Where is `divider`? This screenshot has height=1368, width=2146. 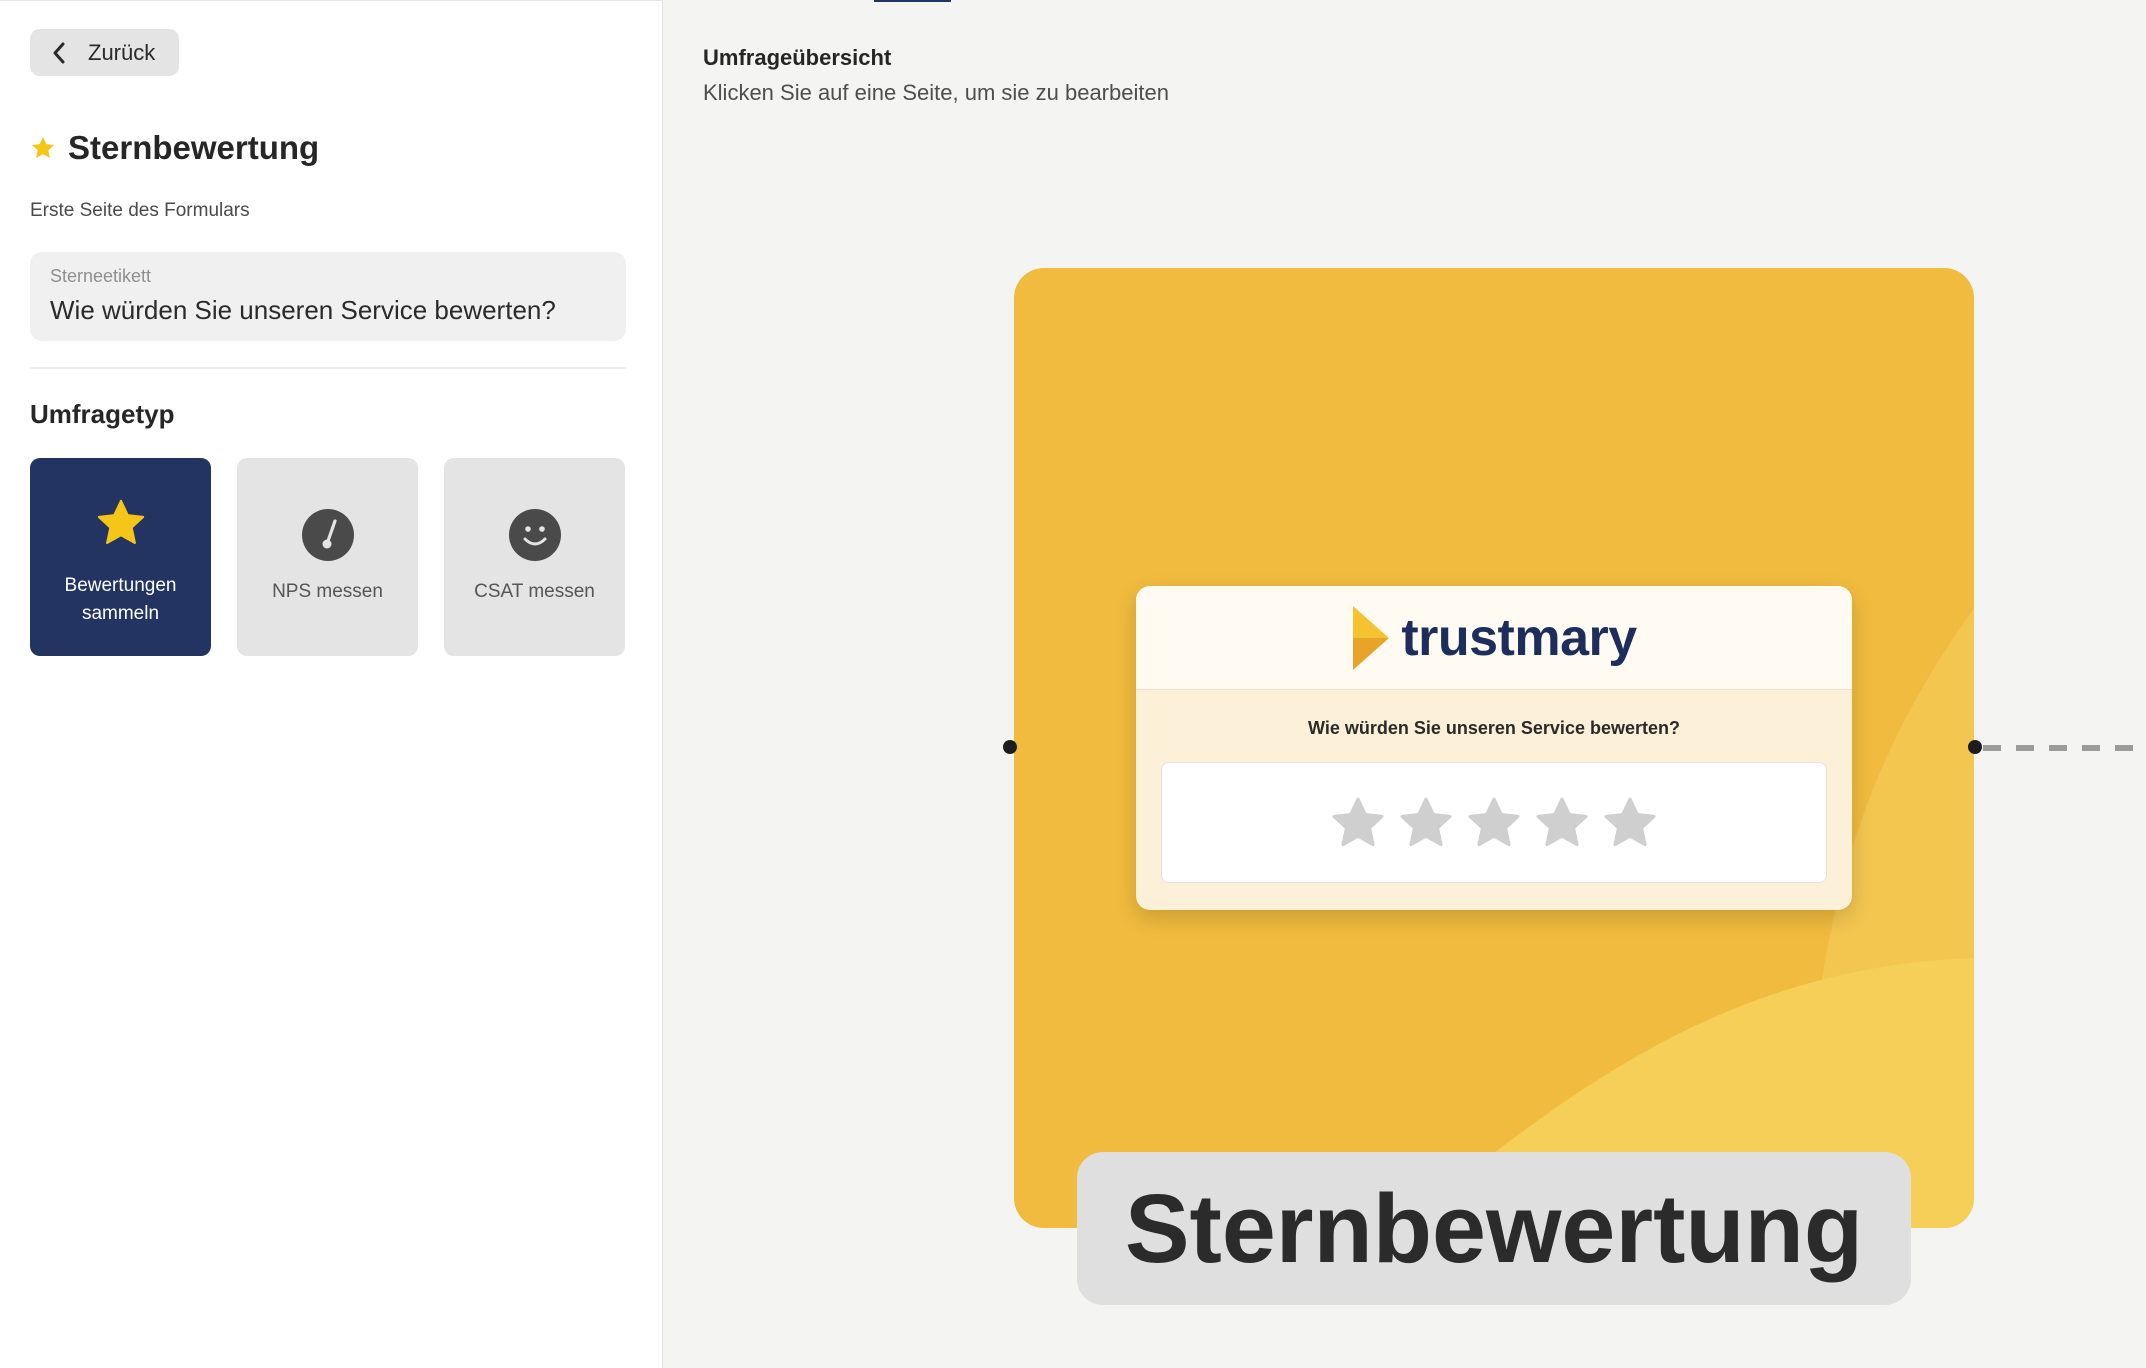
divider is located at coordinates (328, 368).